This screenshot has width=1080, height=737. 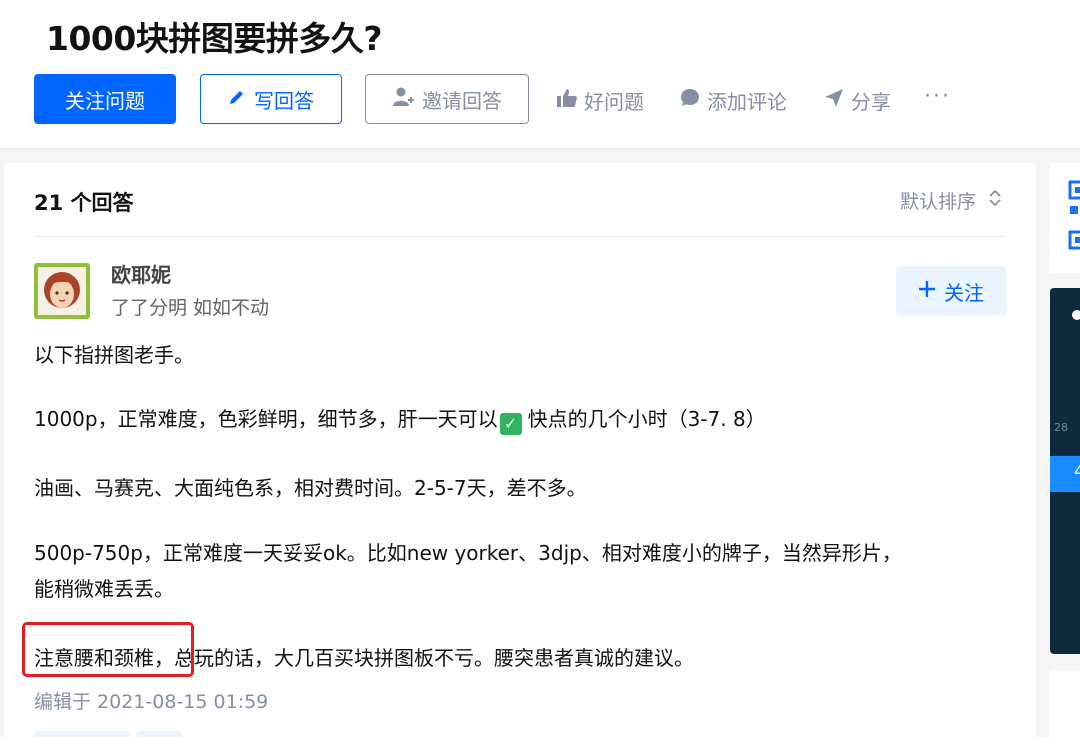 I want to click on more-options-button: ···, so click(x=937, y=96).